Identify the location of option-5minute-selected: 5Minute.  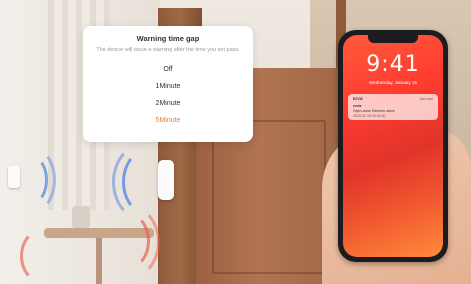
(168, 120).